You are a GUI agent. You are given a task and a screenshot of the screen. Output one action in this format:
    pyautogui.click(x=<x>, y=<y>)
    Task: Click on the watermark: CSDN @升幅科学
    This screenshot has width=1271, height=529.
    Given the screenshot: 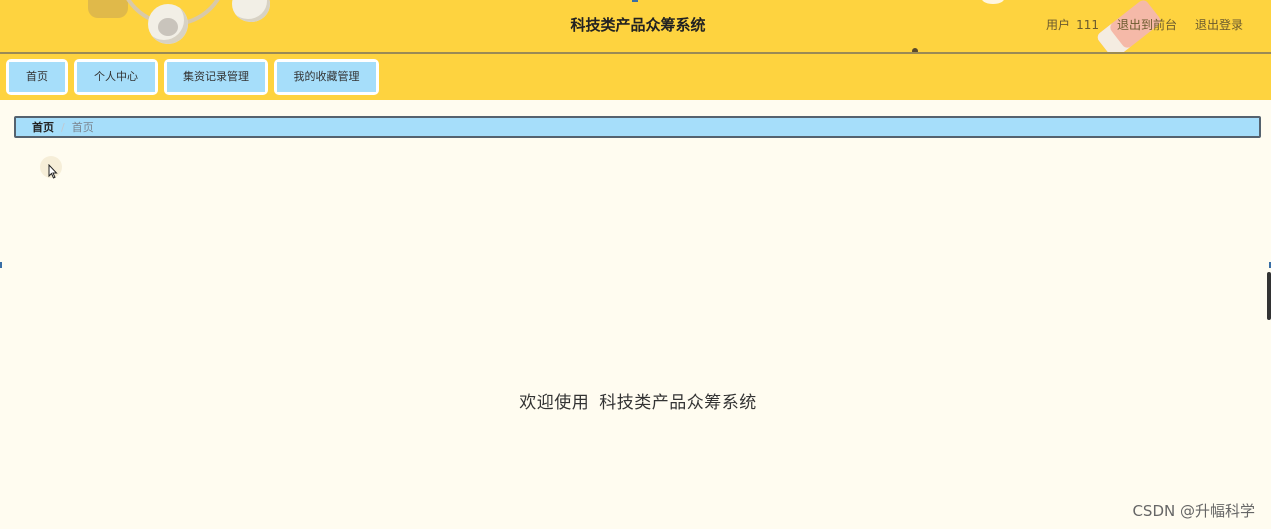 What is the action you would take?
    pyautogui.click(x=1193, y=511)
    